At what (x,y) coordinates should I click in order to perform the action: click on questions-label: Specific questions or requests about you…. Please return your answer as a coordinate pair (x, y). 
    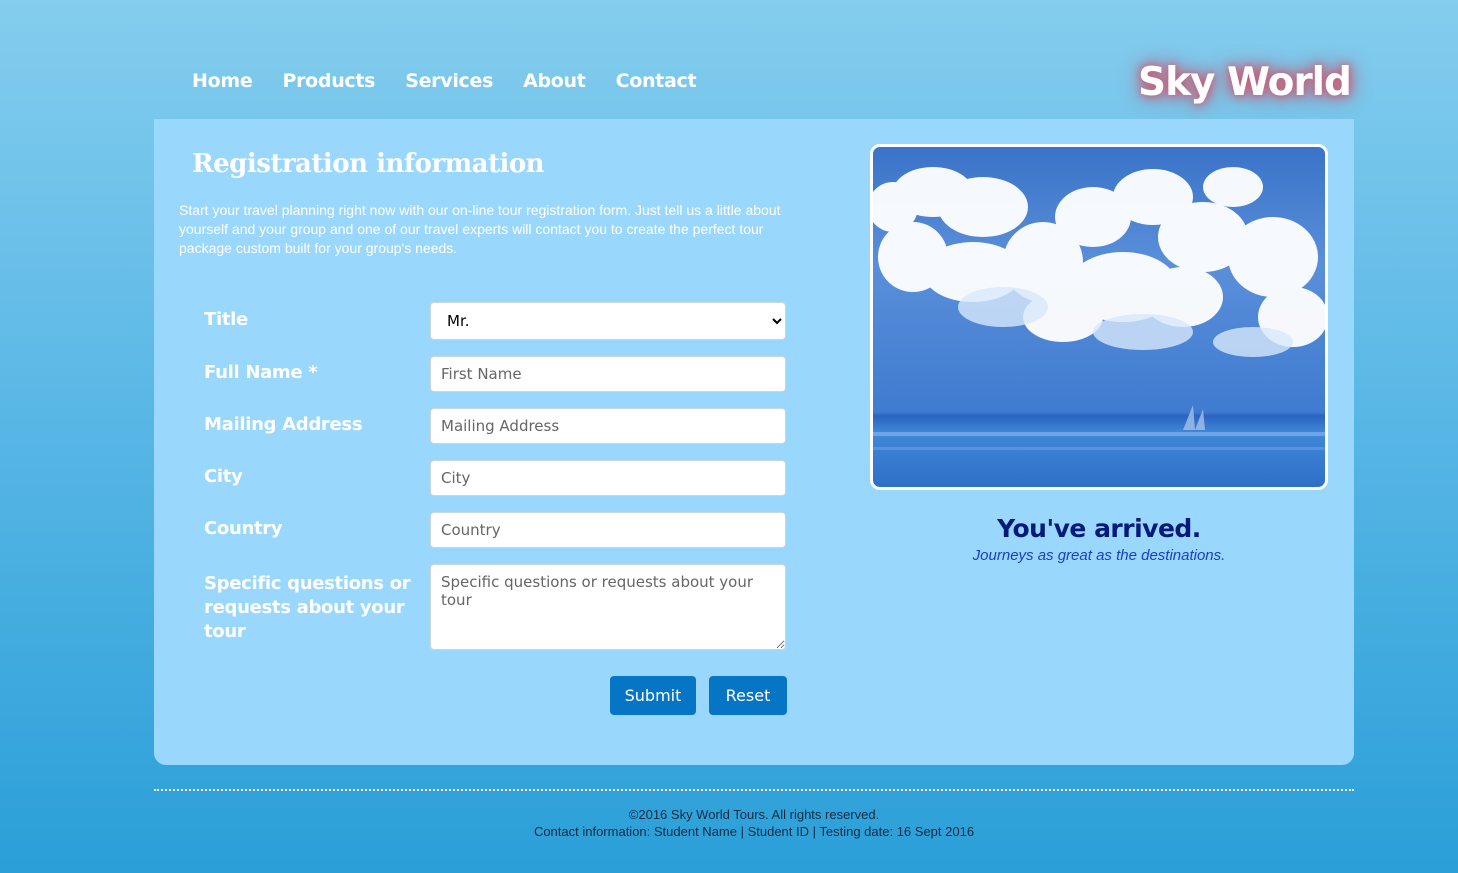
    Looking at the image, I should click on (307, 607).